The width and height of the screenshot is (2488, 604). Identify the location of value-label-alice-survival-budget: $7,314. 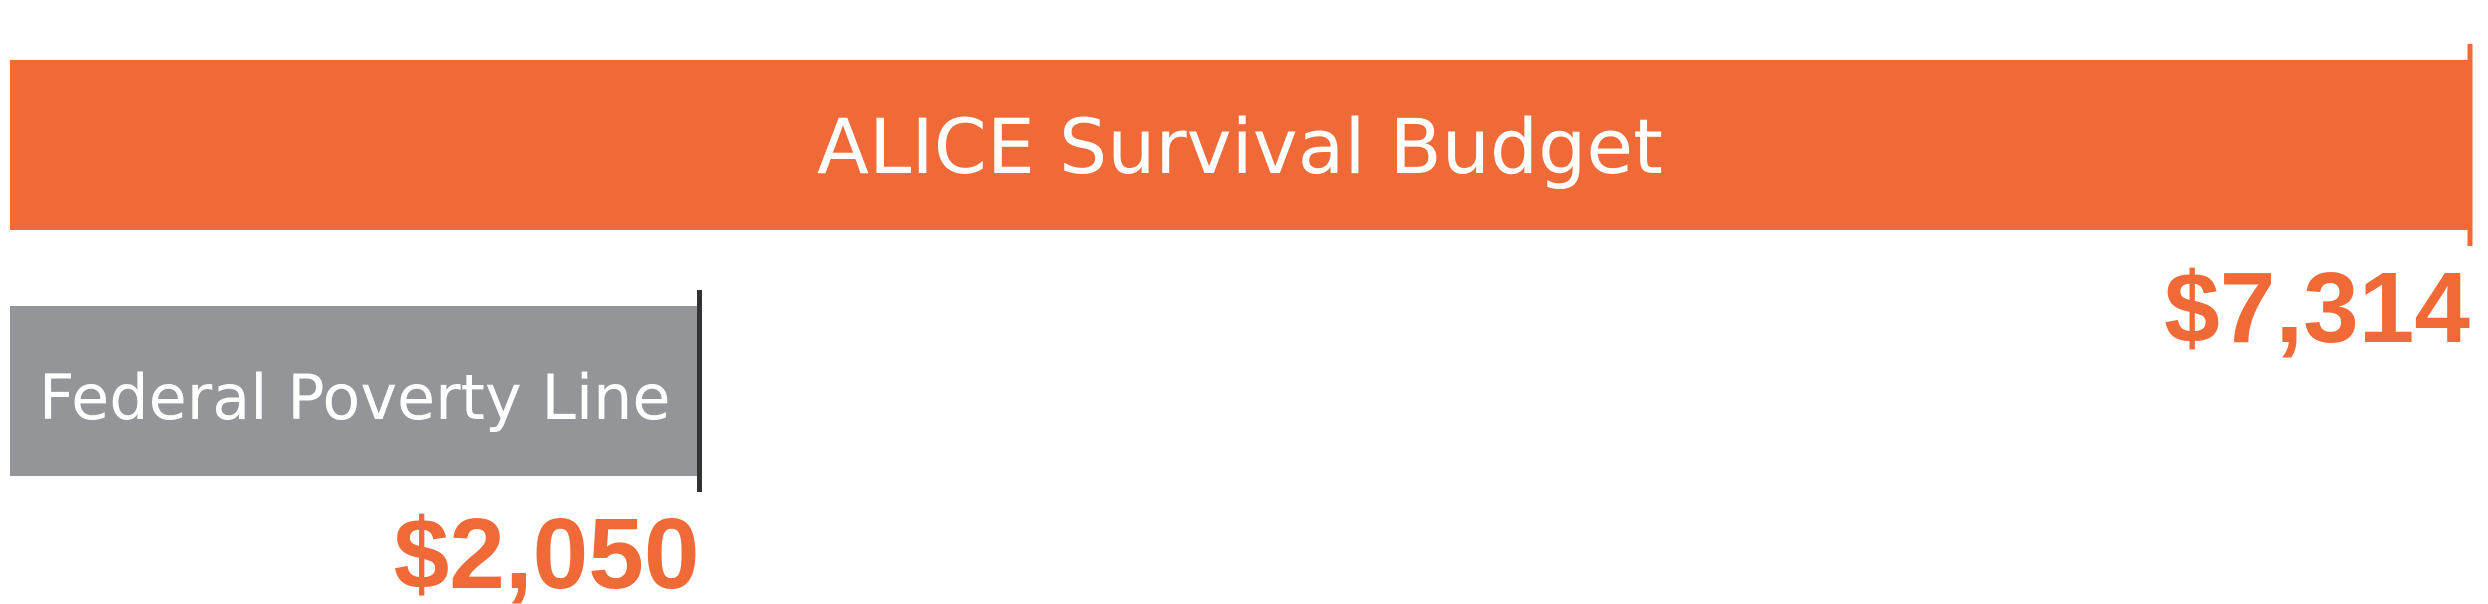
(2317, 308).